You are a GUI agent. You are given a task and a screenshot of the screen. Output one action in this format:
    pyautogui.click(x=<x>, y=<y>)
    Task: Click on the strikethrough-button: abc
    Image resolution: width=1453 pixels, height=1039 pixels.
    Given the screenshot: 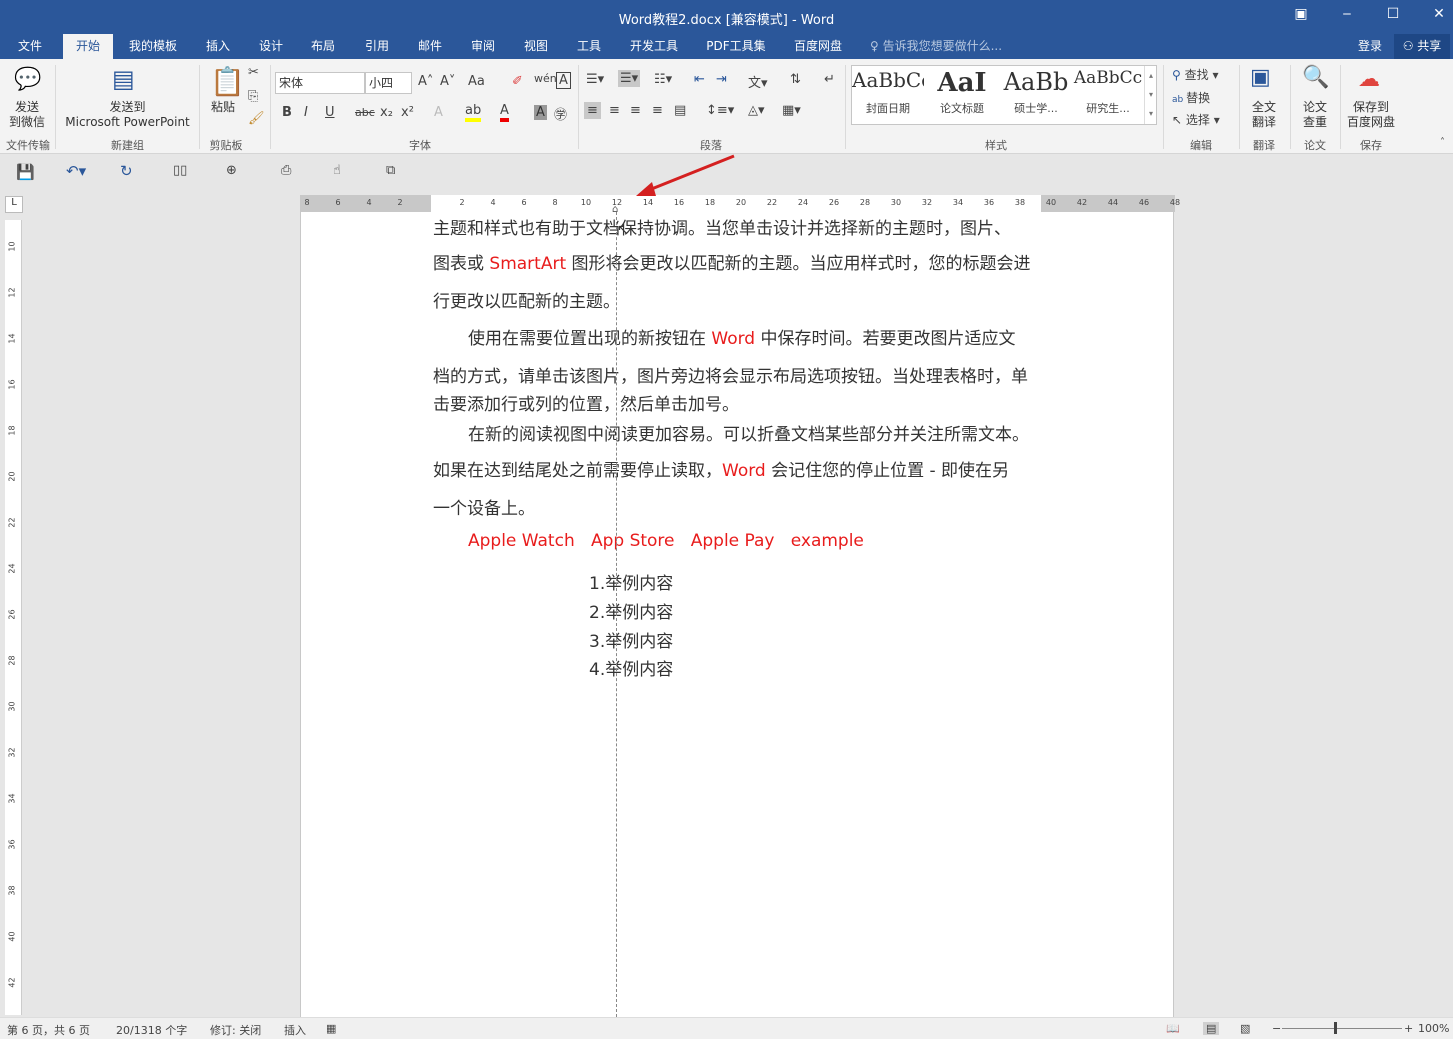 What is the action you would take?
    pyautogui.click(x=365, y=112)
    